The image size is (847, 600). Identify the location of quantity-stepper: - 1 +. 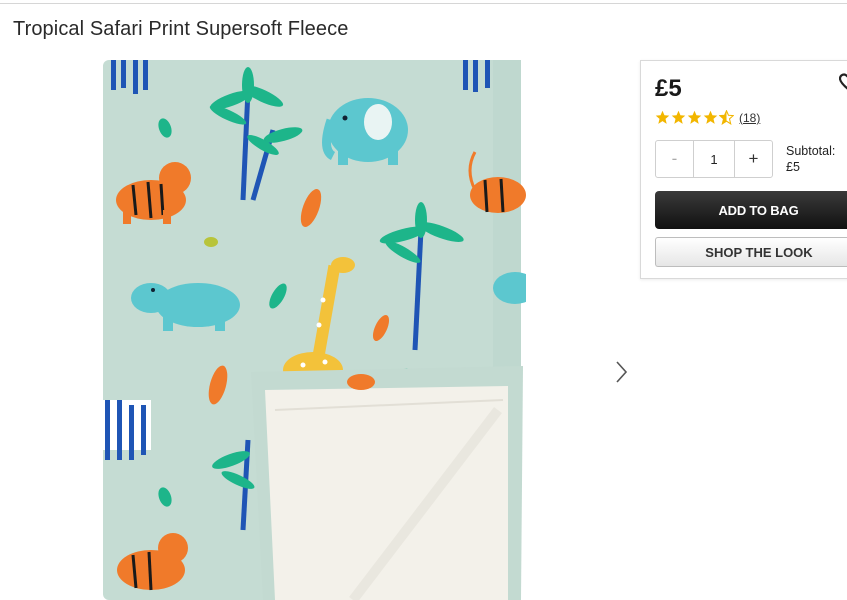
(714, 159).